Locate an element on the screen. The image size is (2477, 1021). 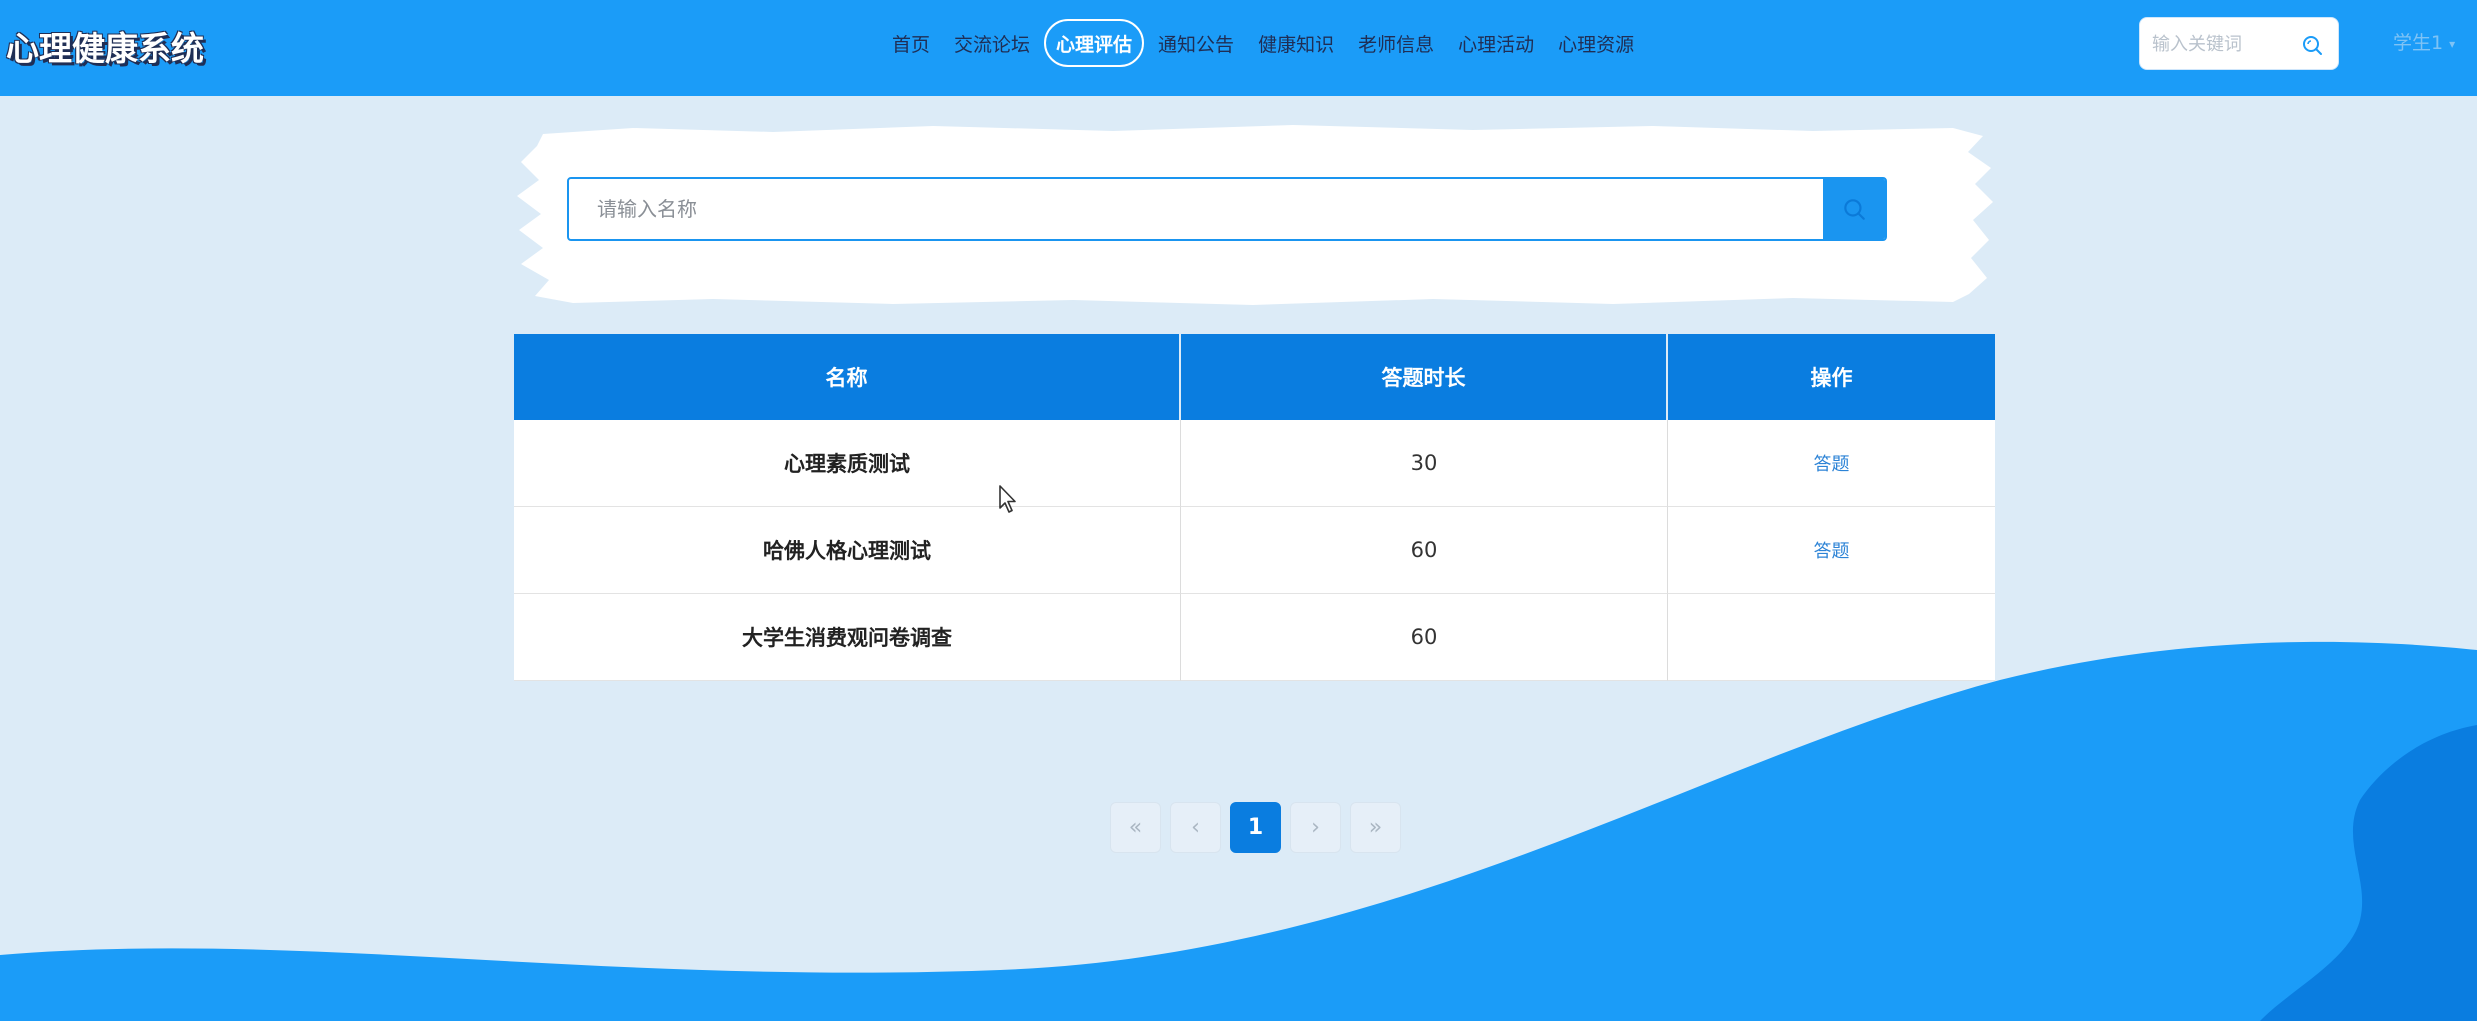
user-name: 学生1 is located at coordinates (2418, 43).